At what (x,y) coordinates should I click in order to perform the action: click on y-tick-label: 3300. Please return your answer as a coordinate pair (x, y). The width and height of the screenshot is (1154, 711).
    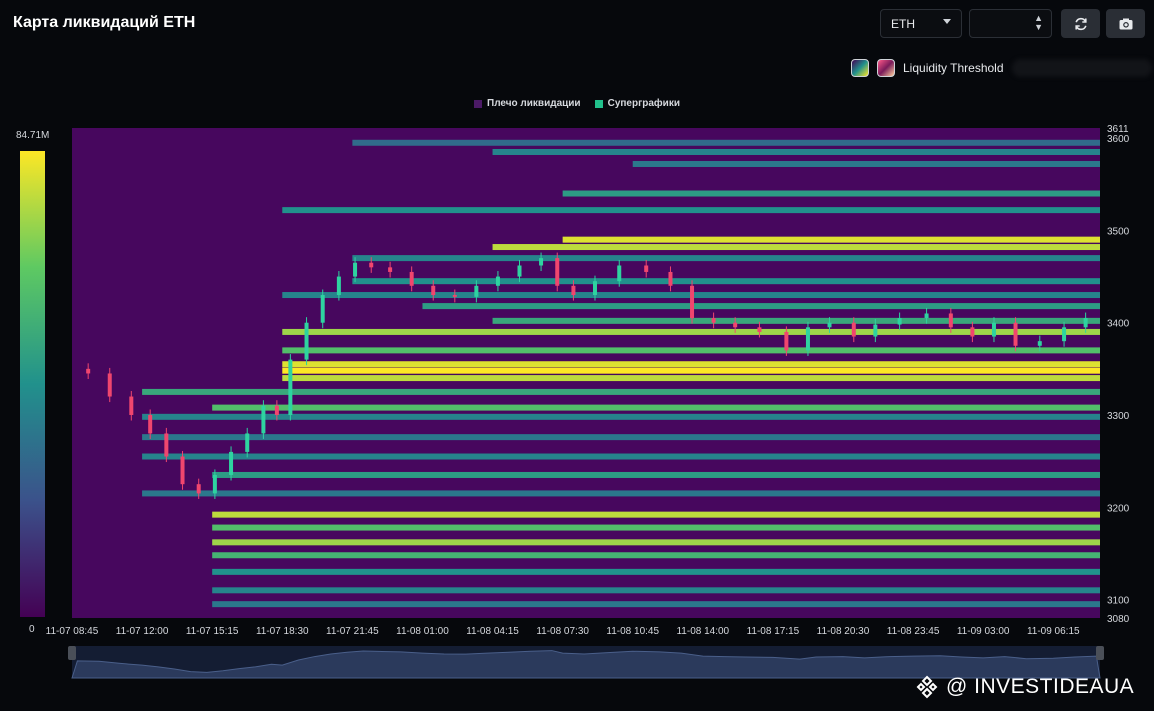
    Looking at the image, I should click on (1118, 416).